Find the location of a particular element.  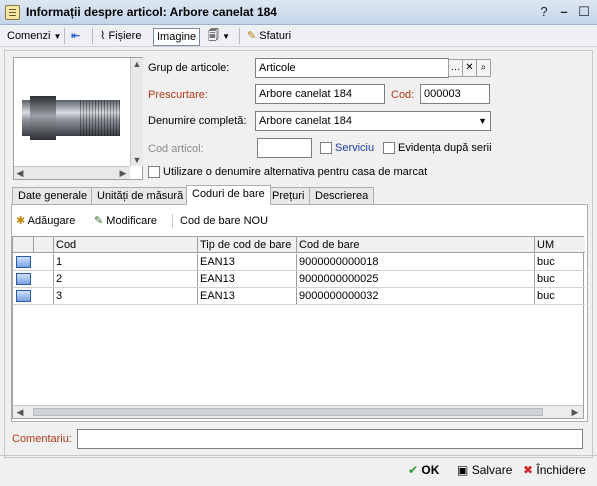

tips-button: ✎ Sfaturi is located at coordinates (269, 36).